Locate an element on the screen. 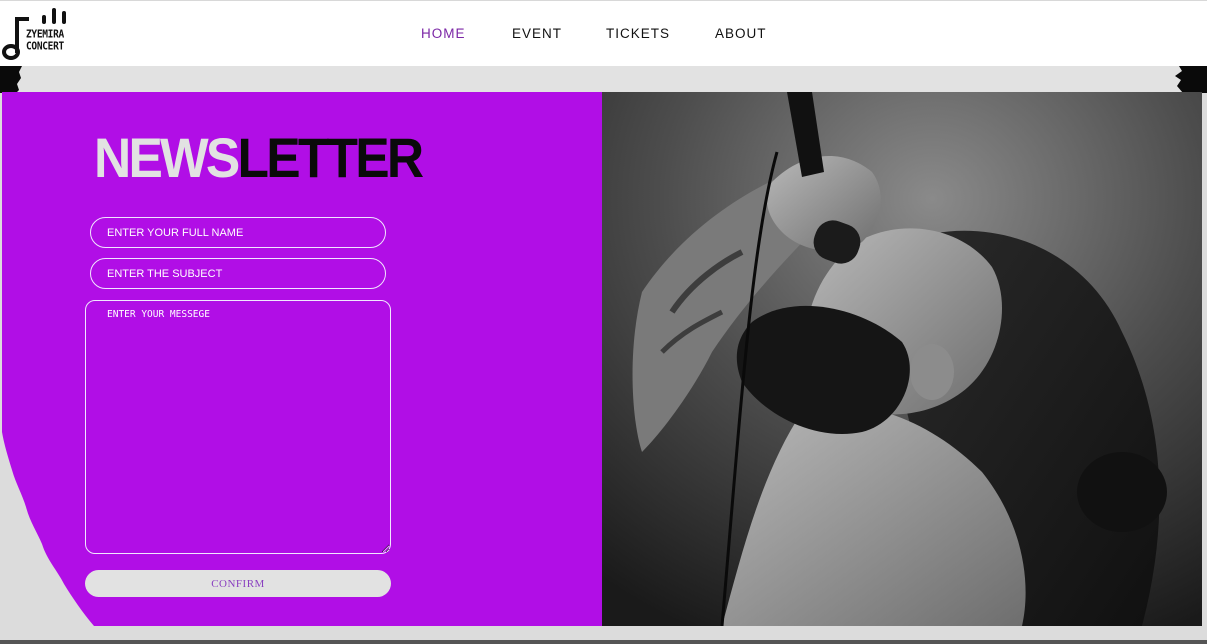  site-header: ZYEMIRA CONCERT HOME EVENT TICKETS ABOUT is located at coordinates (603, 33).